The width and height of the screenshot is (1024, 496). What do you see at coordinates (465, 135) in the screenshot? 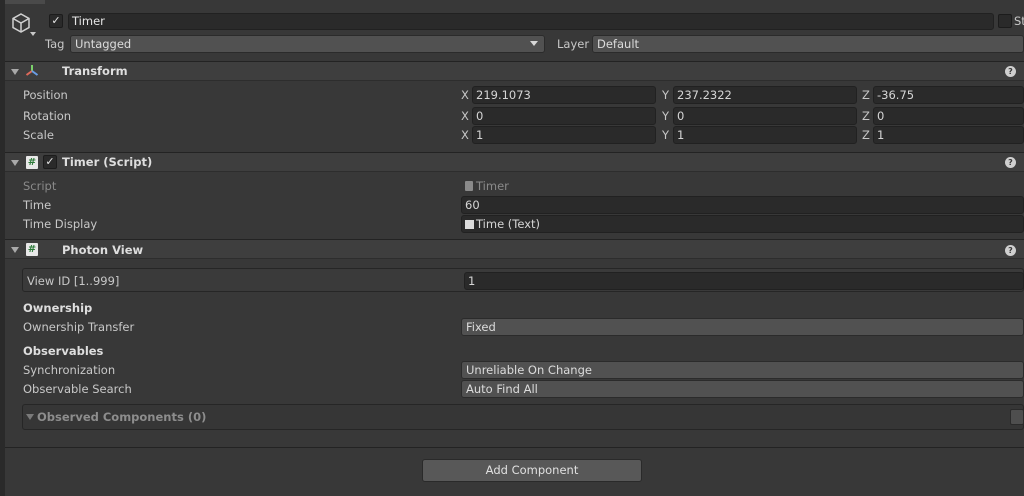
I see `scale-x-axis: X` at bounding box center [465, 135].